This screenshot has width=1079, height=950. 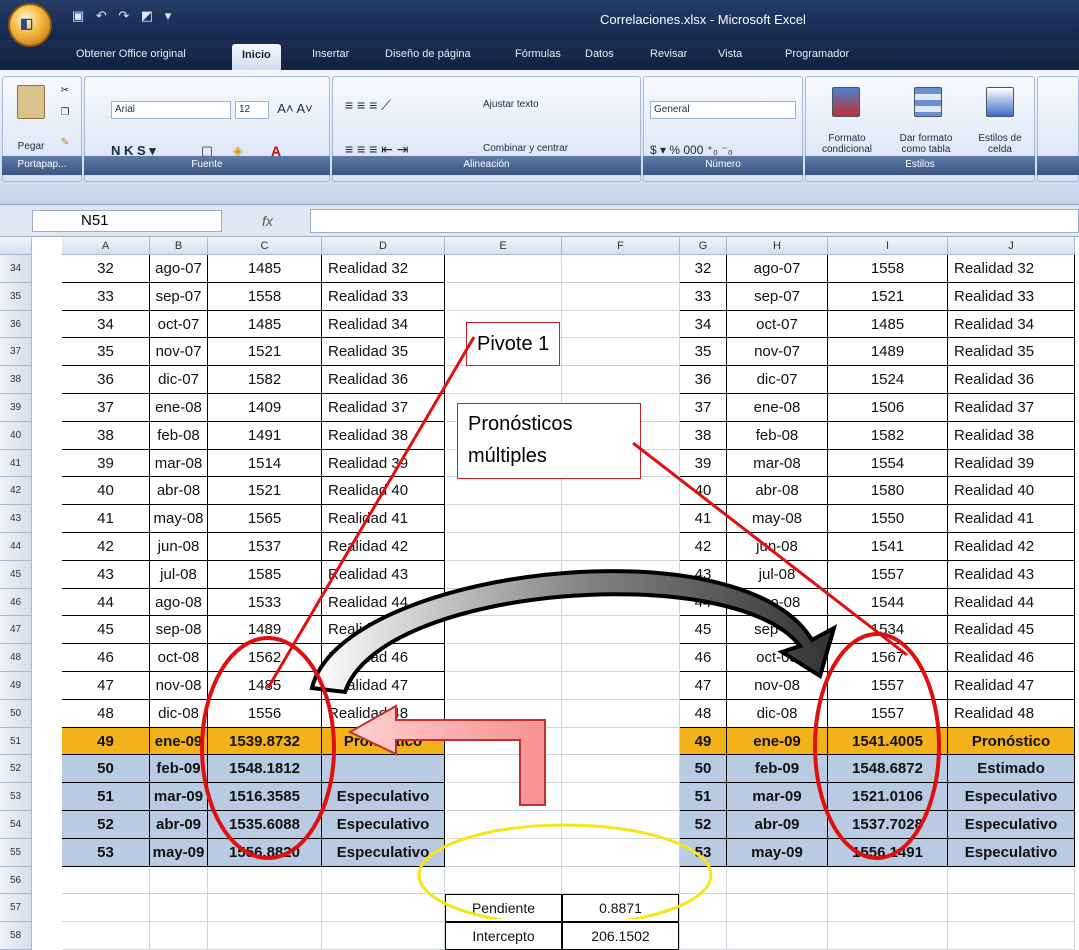 What do you see at coordinates (383, 296) in the screenshot?
I see `left-table-cell: Realidad 33` at bounding box center [383, 296].